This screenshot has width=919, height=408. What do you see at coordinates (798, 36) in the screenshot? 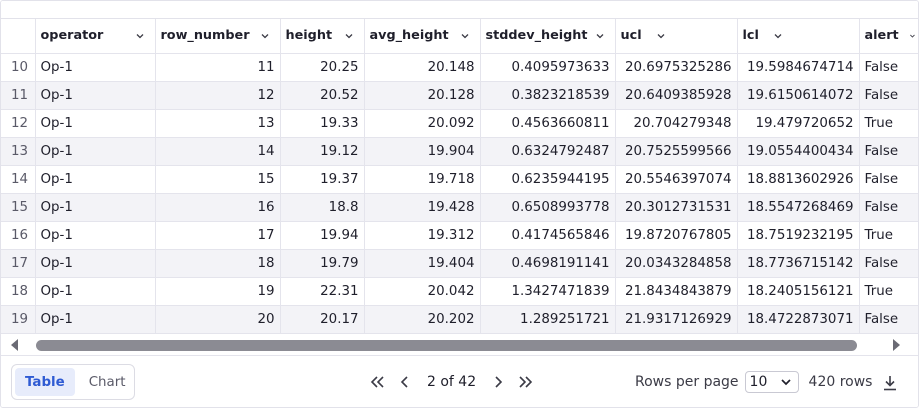
I see `header-lcl: lcl` at bounding box center [798, 36].